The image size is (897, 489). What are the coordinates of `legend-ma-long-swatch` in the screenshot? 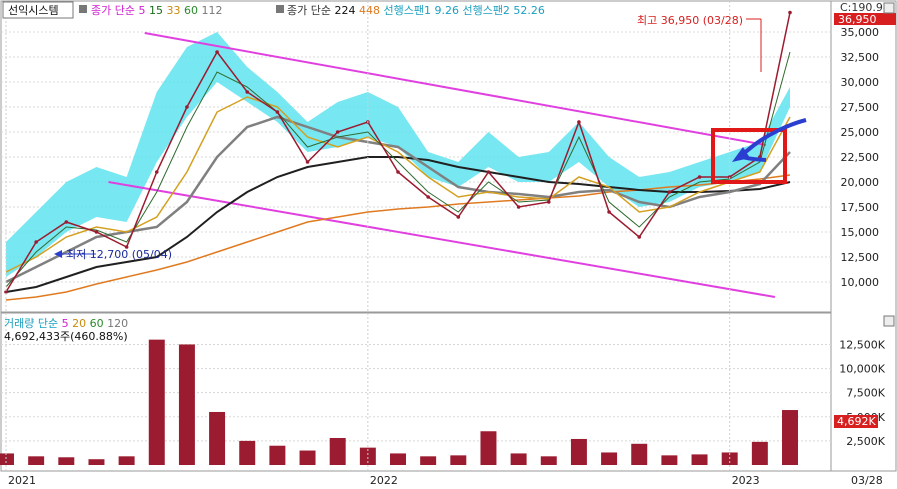 It's located at (280, 9).